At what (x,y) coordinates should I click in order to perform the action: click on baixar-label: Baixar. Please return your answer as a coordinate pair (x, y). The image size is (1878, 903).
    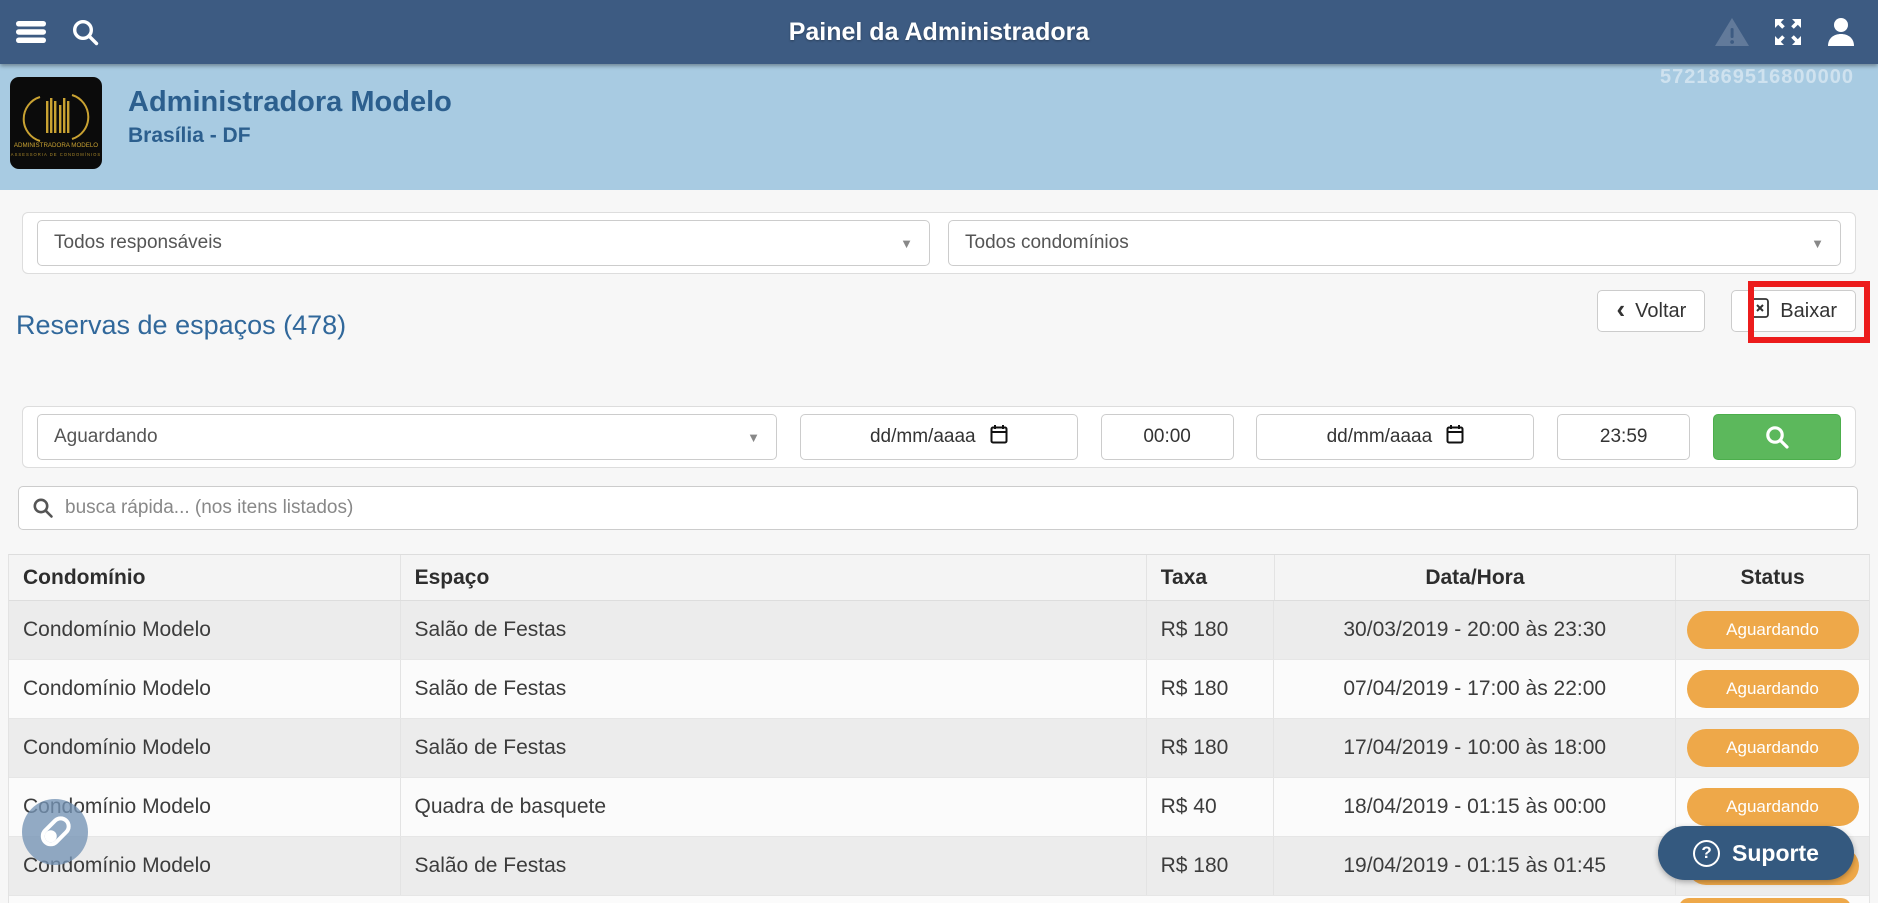
    Looking at the image, I should click on (1808, 310).